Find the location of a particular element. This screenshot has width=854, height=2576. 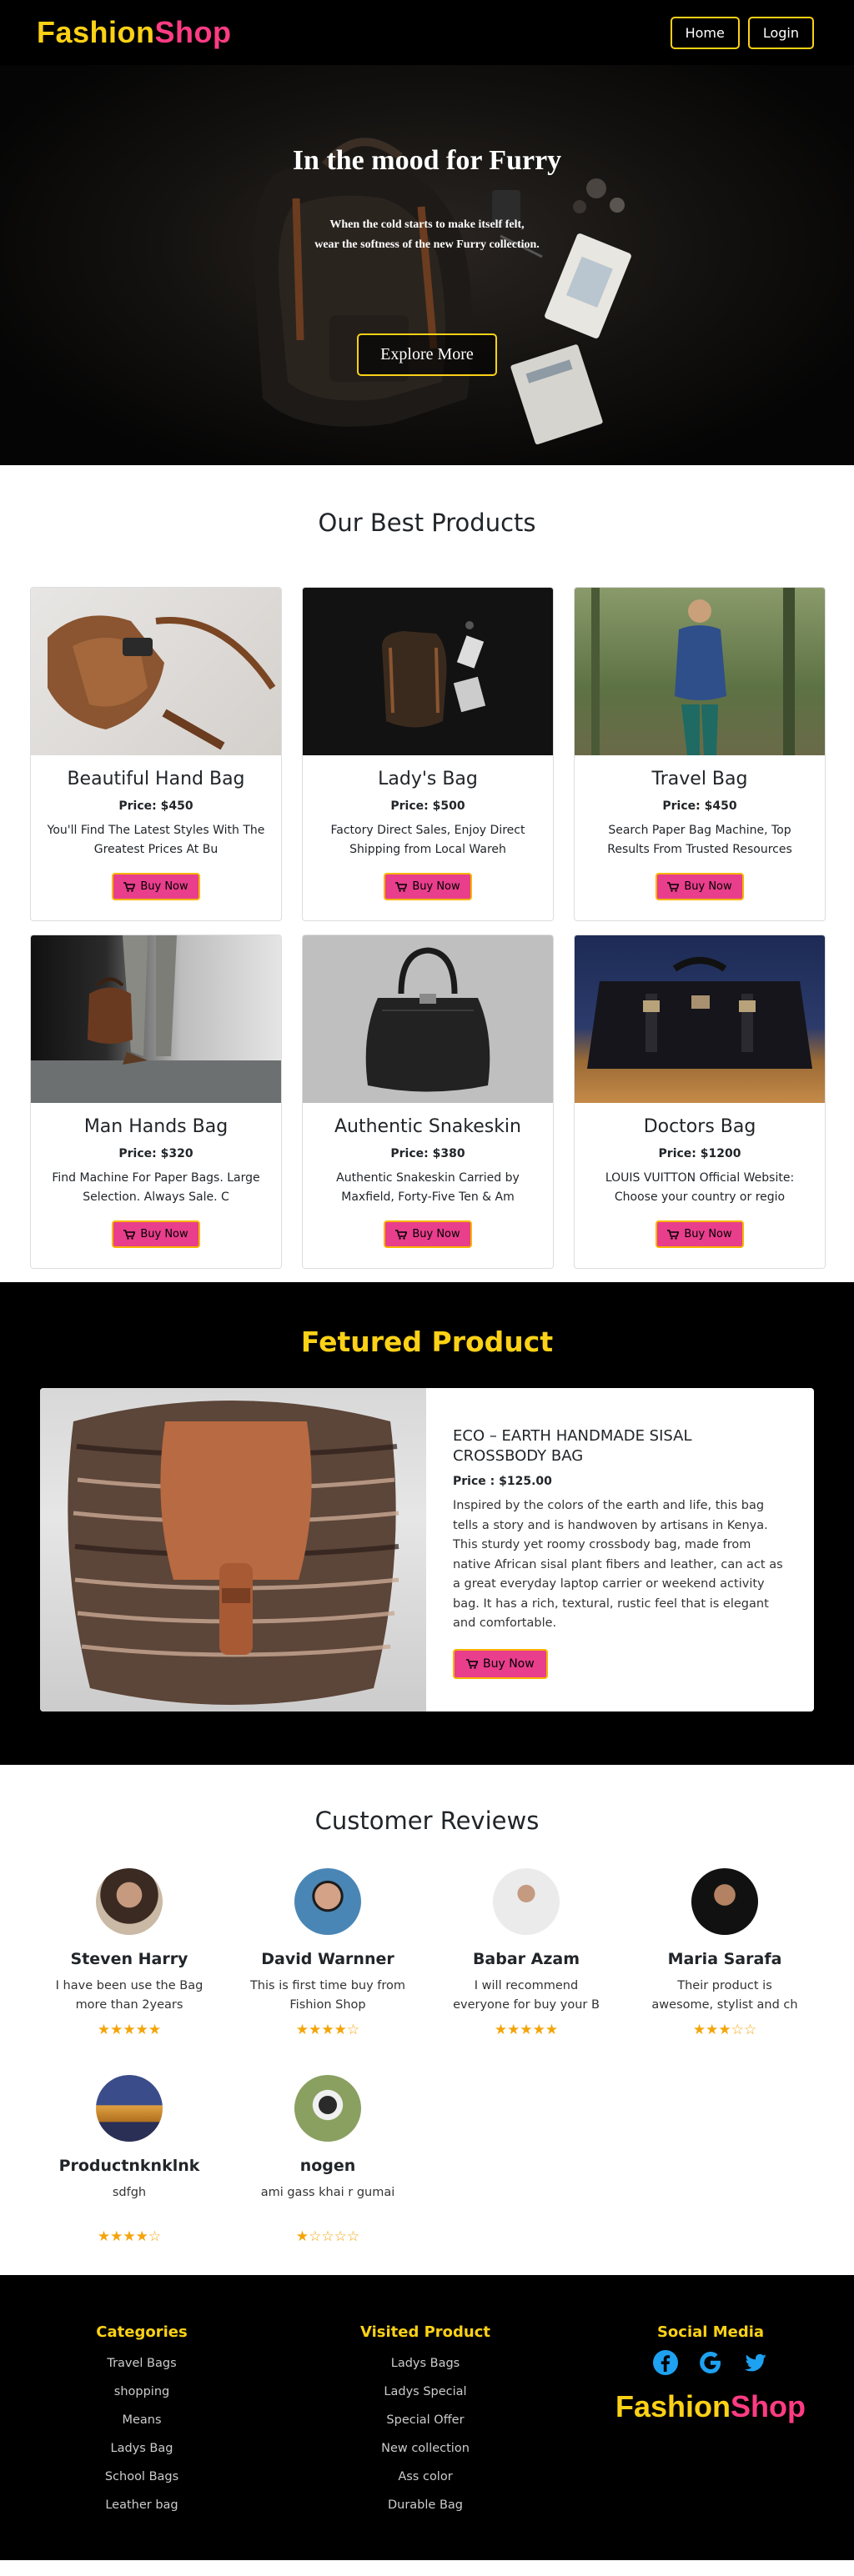

brand-part1: Fashion is located at coordinates (96, 32).